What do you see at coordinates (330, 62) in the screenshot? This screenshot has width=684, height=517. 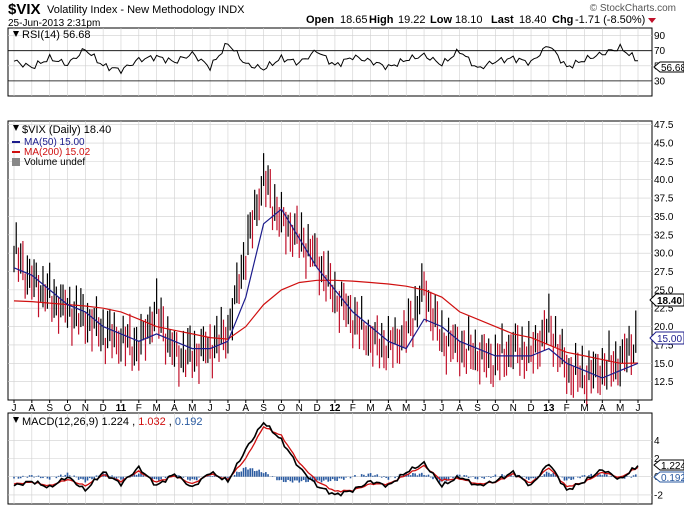 I see `rsi-frame` at bounding box center [330, 62].